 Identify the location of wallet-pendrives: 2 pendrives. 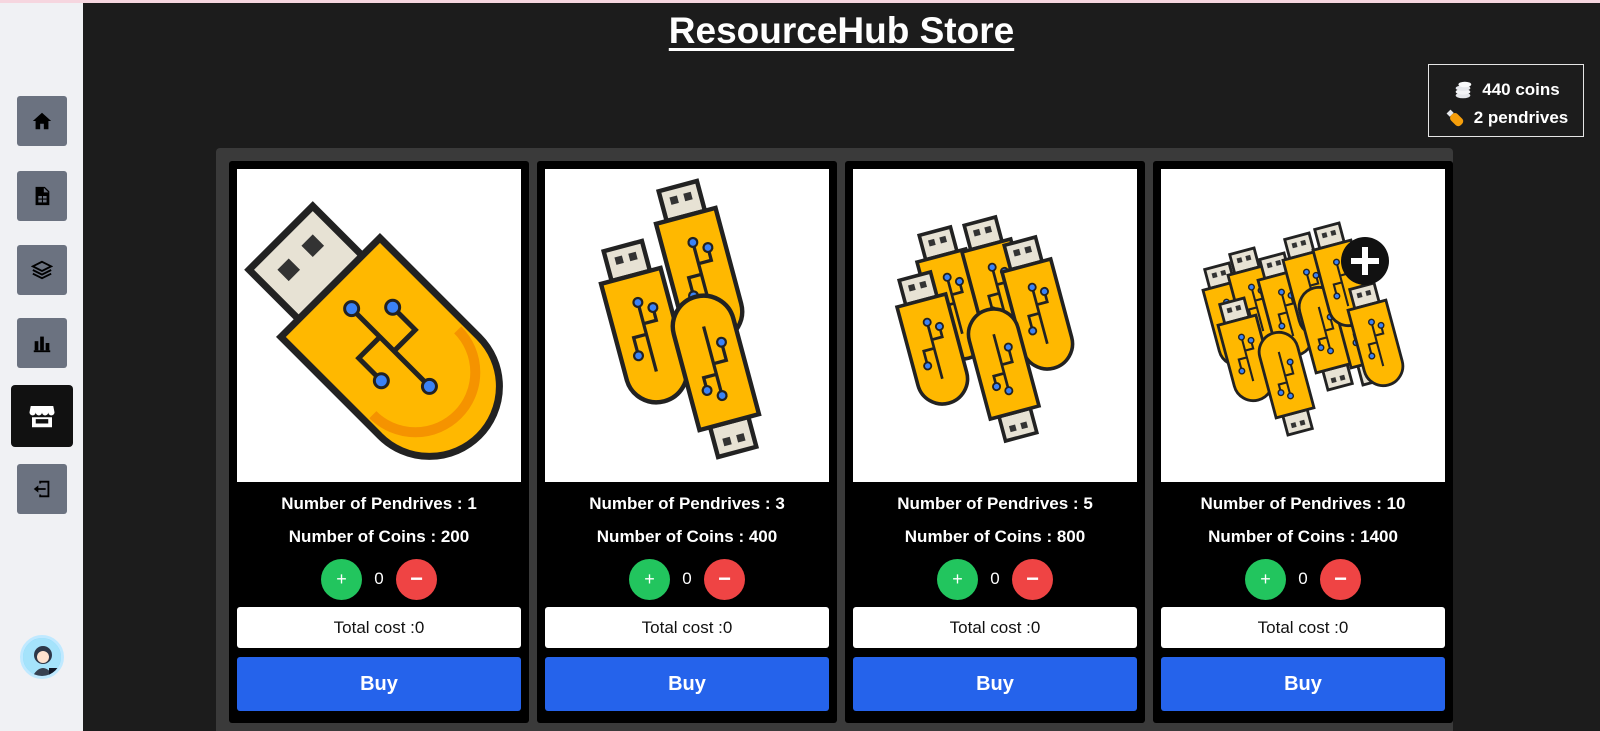
(1506, 118).